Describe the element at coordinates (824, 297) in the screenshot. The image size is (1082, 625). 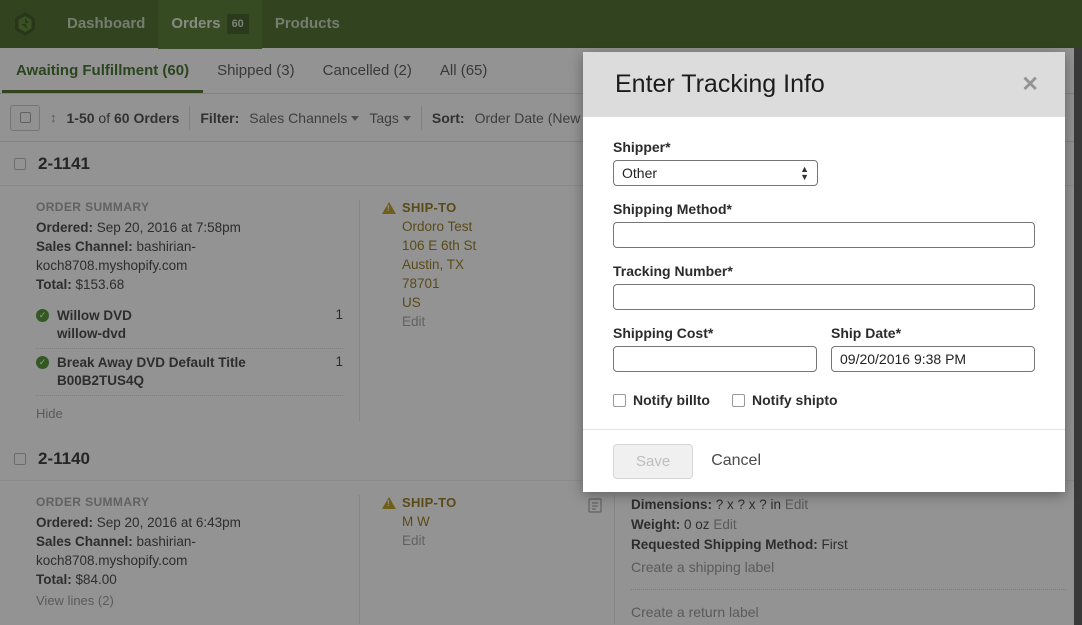
I see `tracking-number-input` at that location.